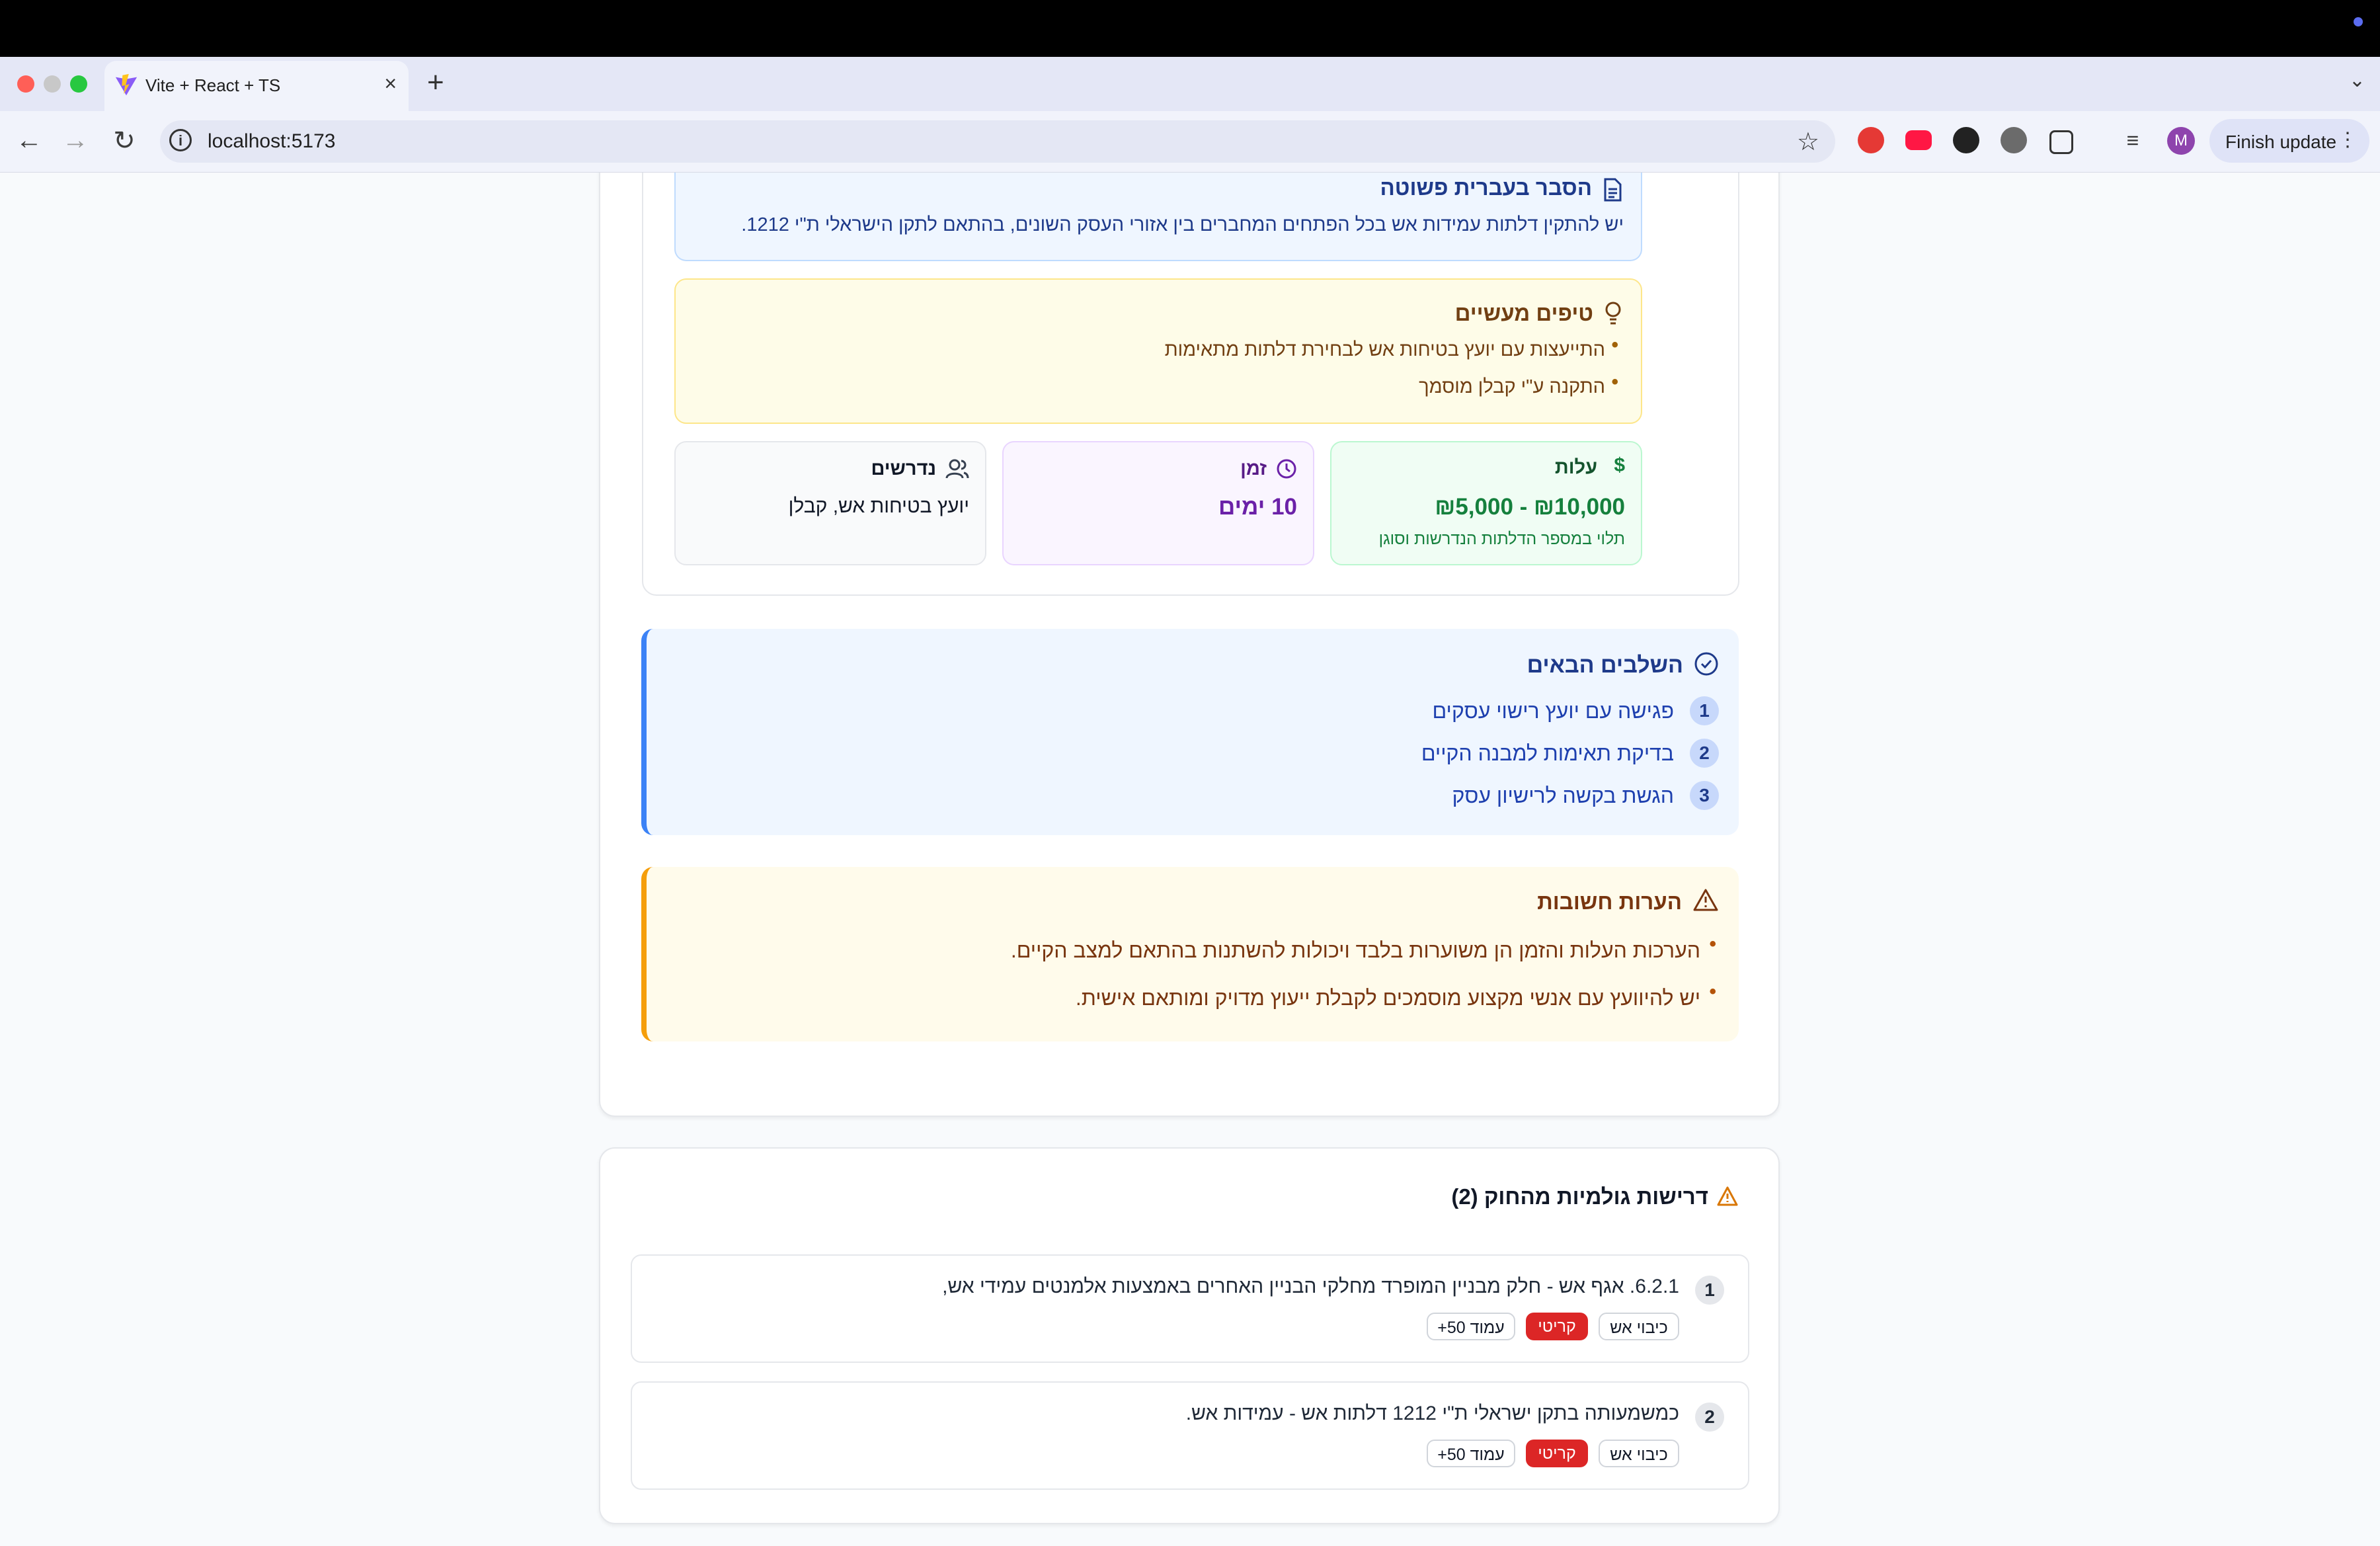 Image resolution: width=2380 pixels, height=1546 pixels. I want to click on site-info-icon: i, so click(180, 140).